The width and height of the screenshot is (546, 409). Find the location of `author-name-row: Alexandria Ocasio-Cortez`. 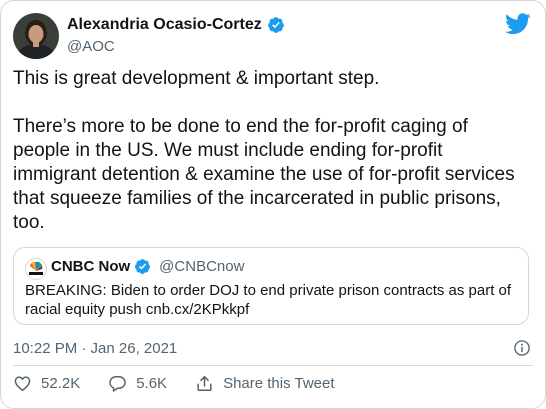

author-name-row: Alexandria Ocasio-Cortez is located at coordinates (176, 25).